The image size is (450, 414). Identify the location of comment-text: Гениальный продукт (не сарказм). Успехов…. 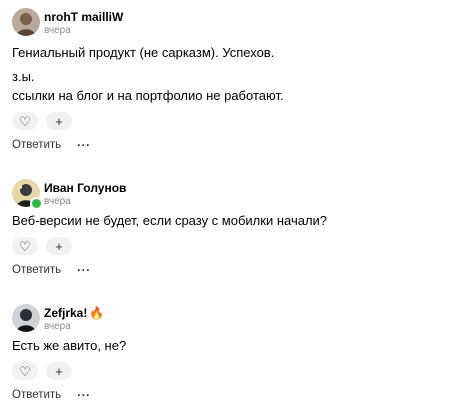
(143, 52).